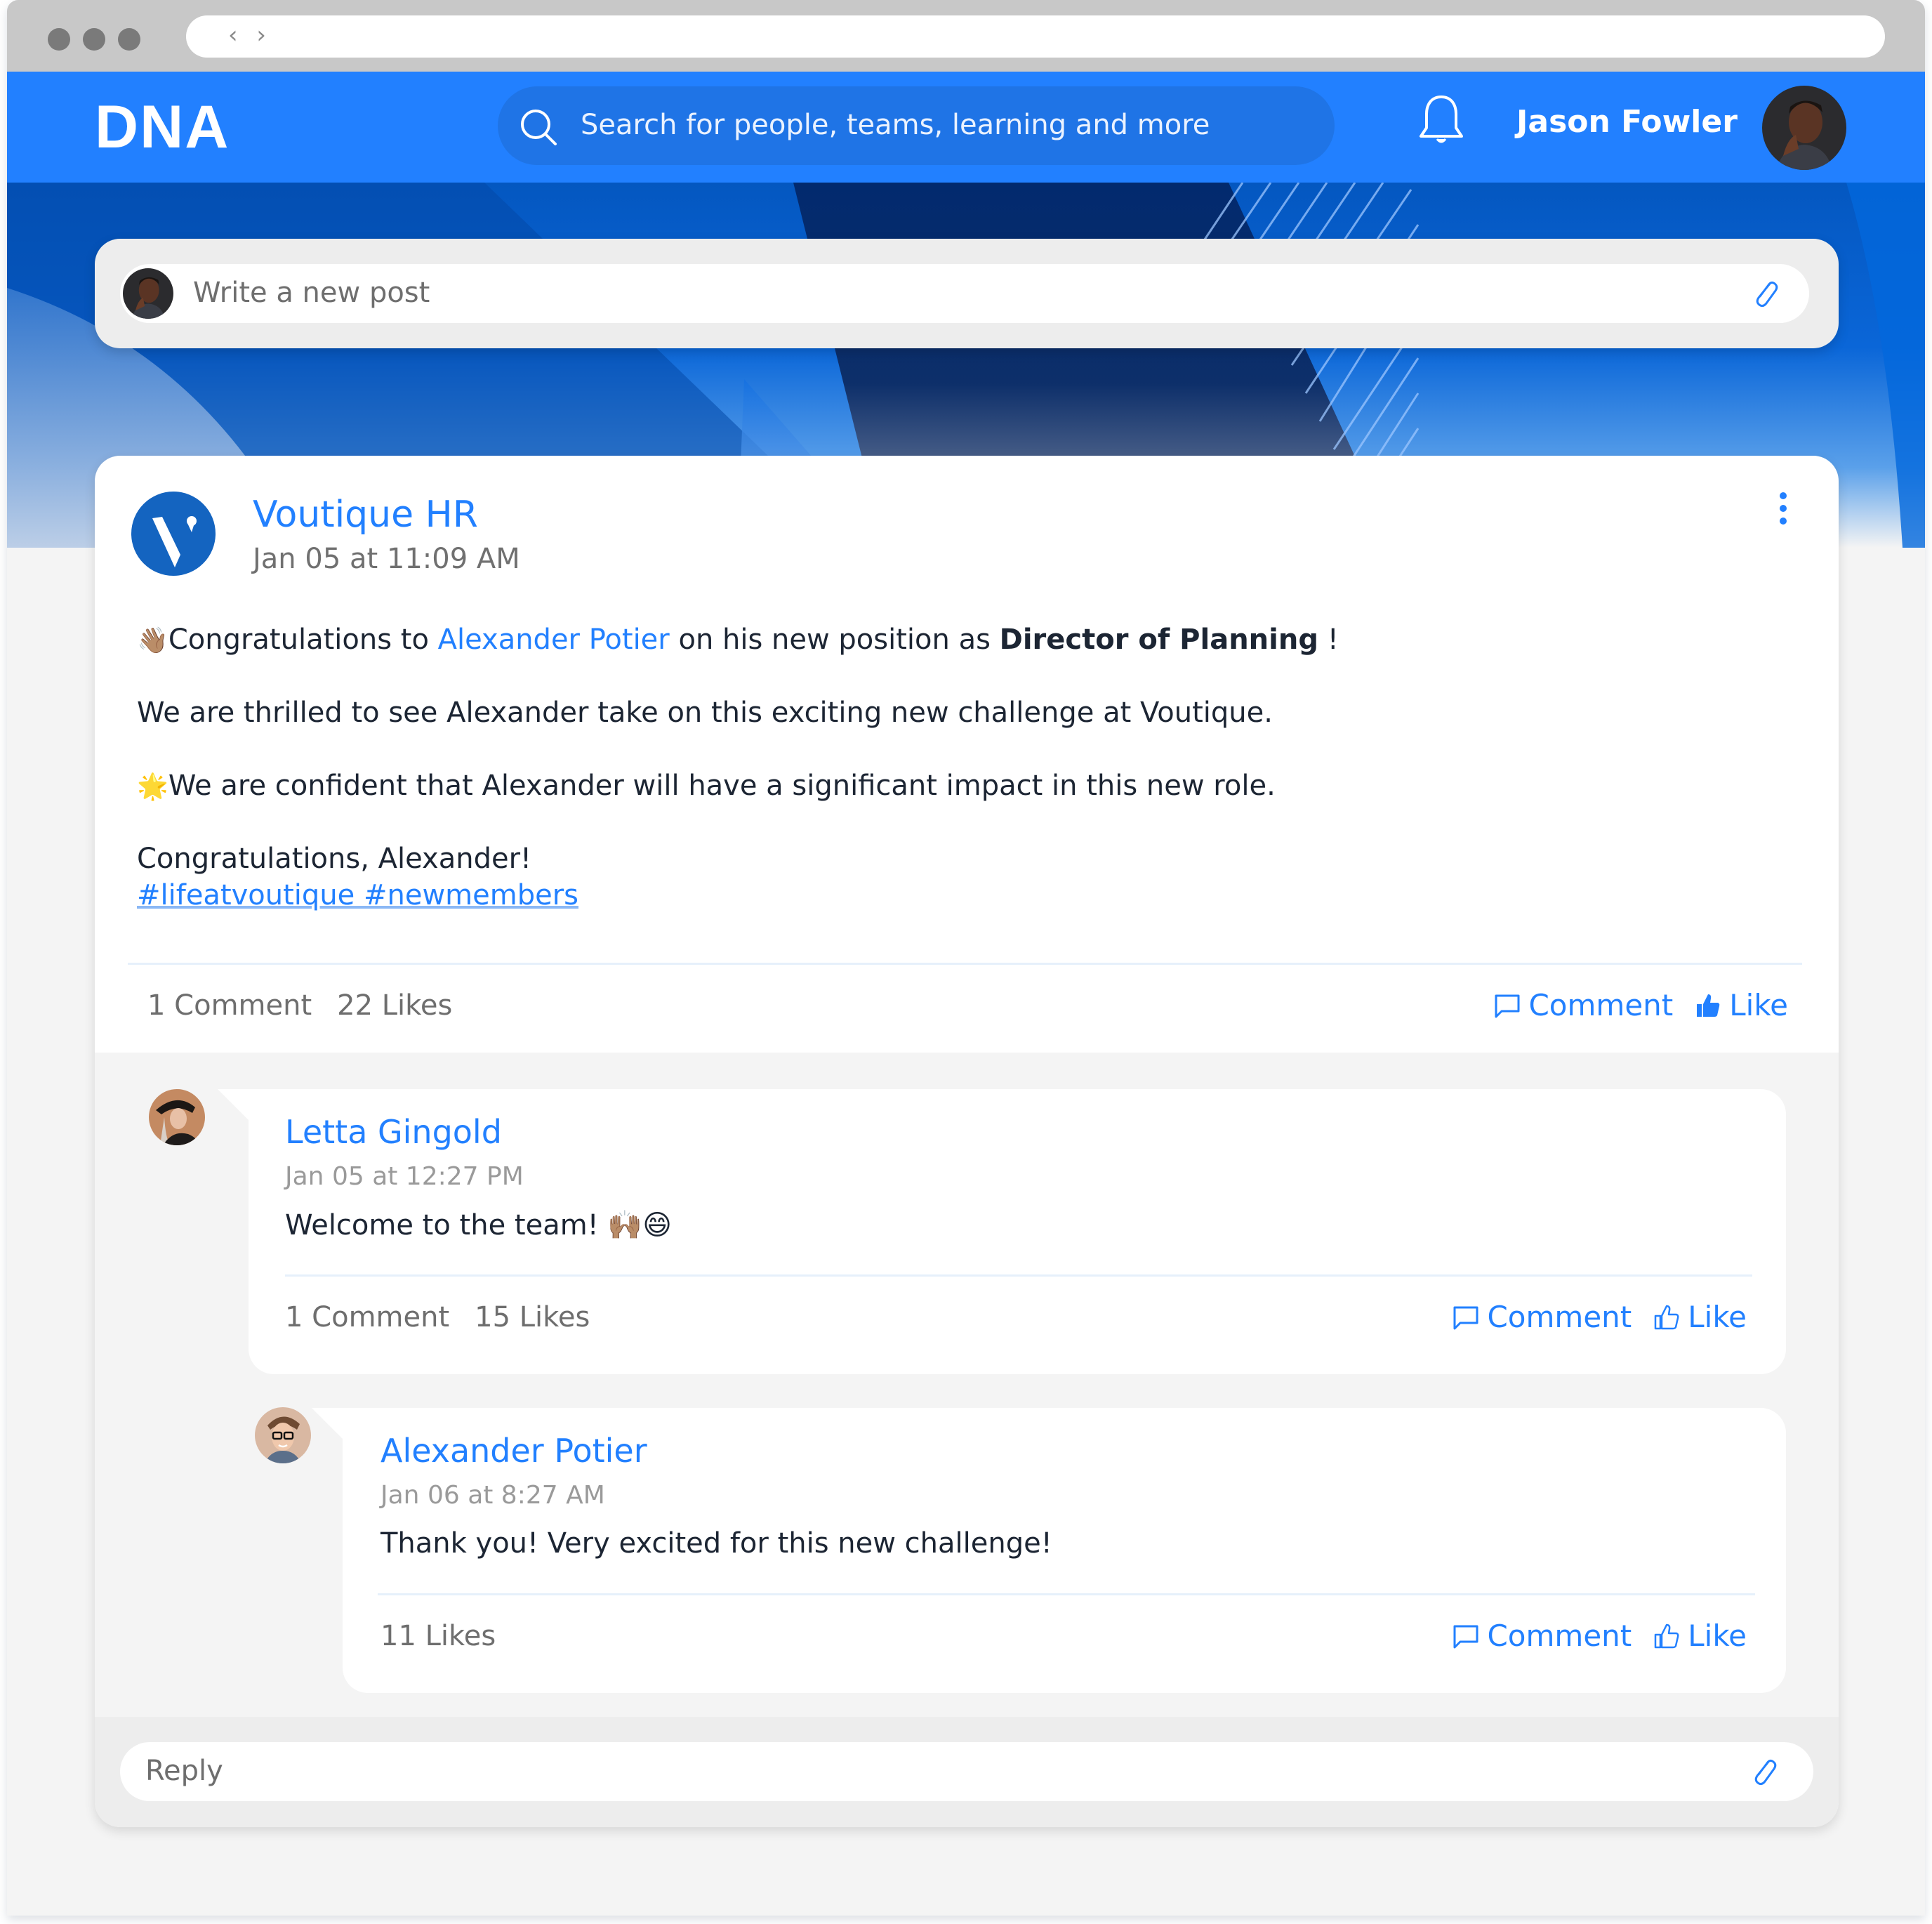 This screenshot has width=1932, height=1924. What do you see at coordinates (493, 1495) in the screenshot?
I see `reply-timestamp: Jan 06 at 8:27 AM` at bounding box center [493, 1495].